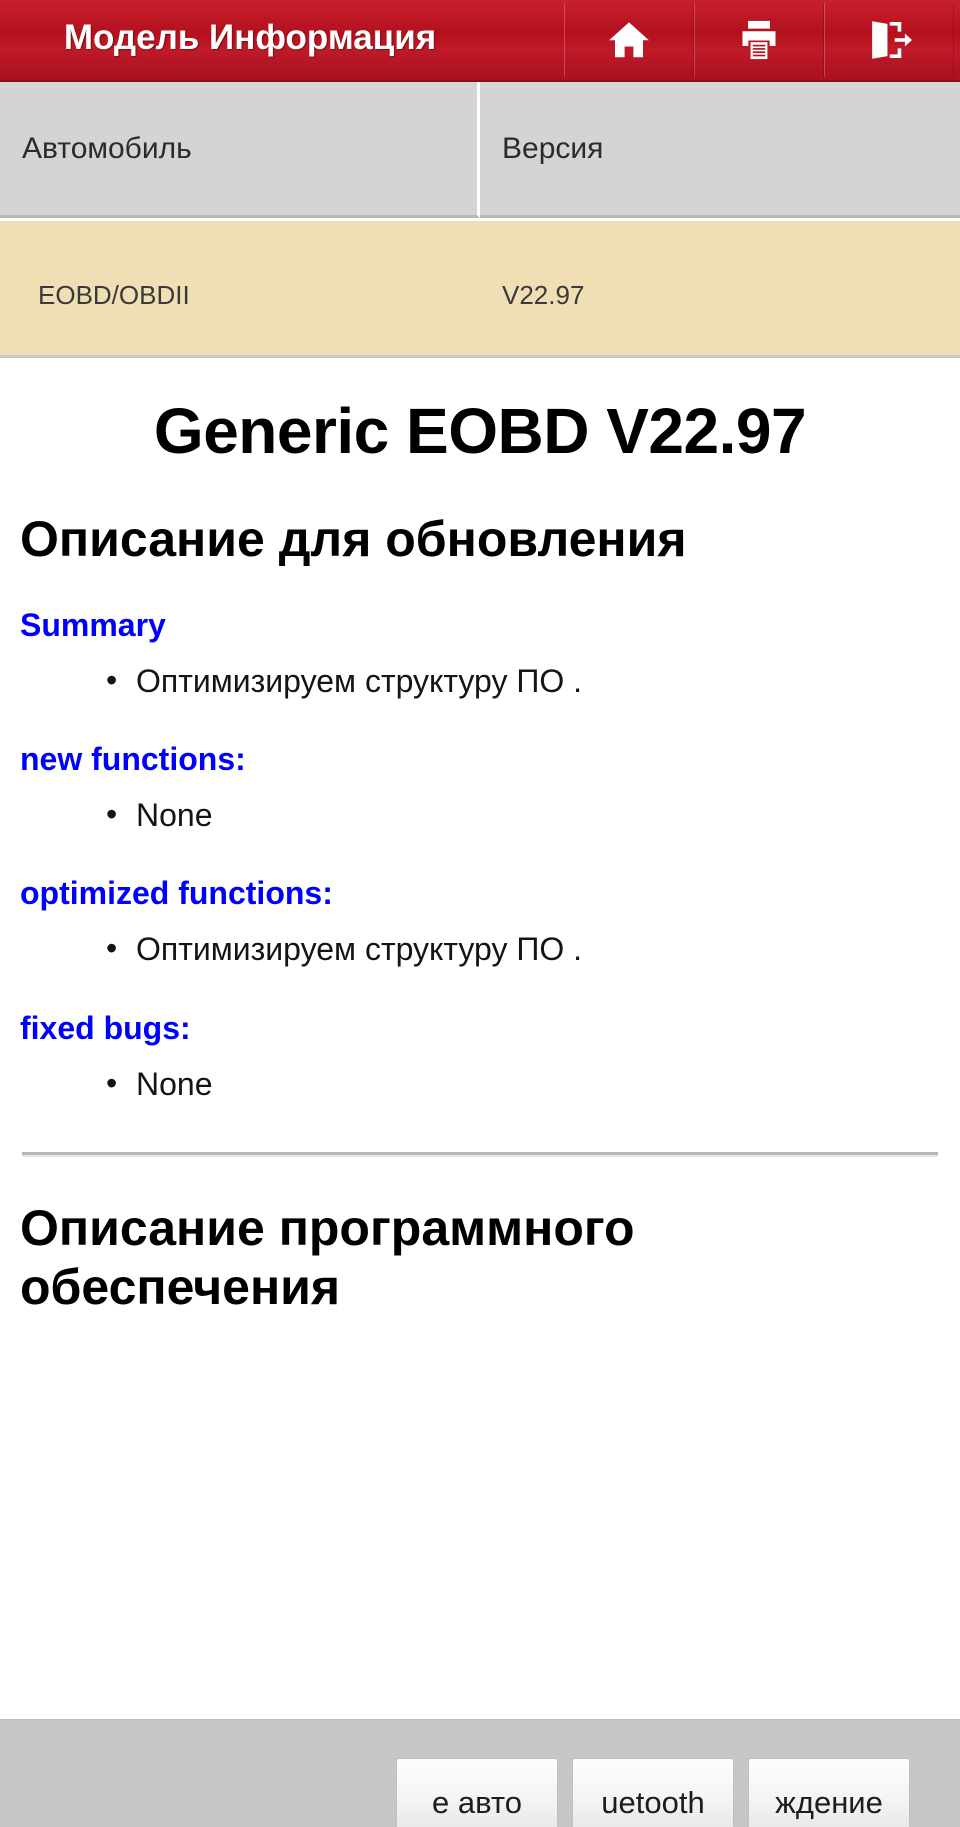  I want to click on bottom-toolbar-buttons: е авто uetooth ждение, so click(653, 1792).